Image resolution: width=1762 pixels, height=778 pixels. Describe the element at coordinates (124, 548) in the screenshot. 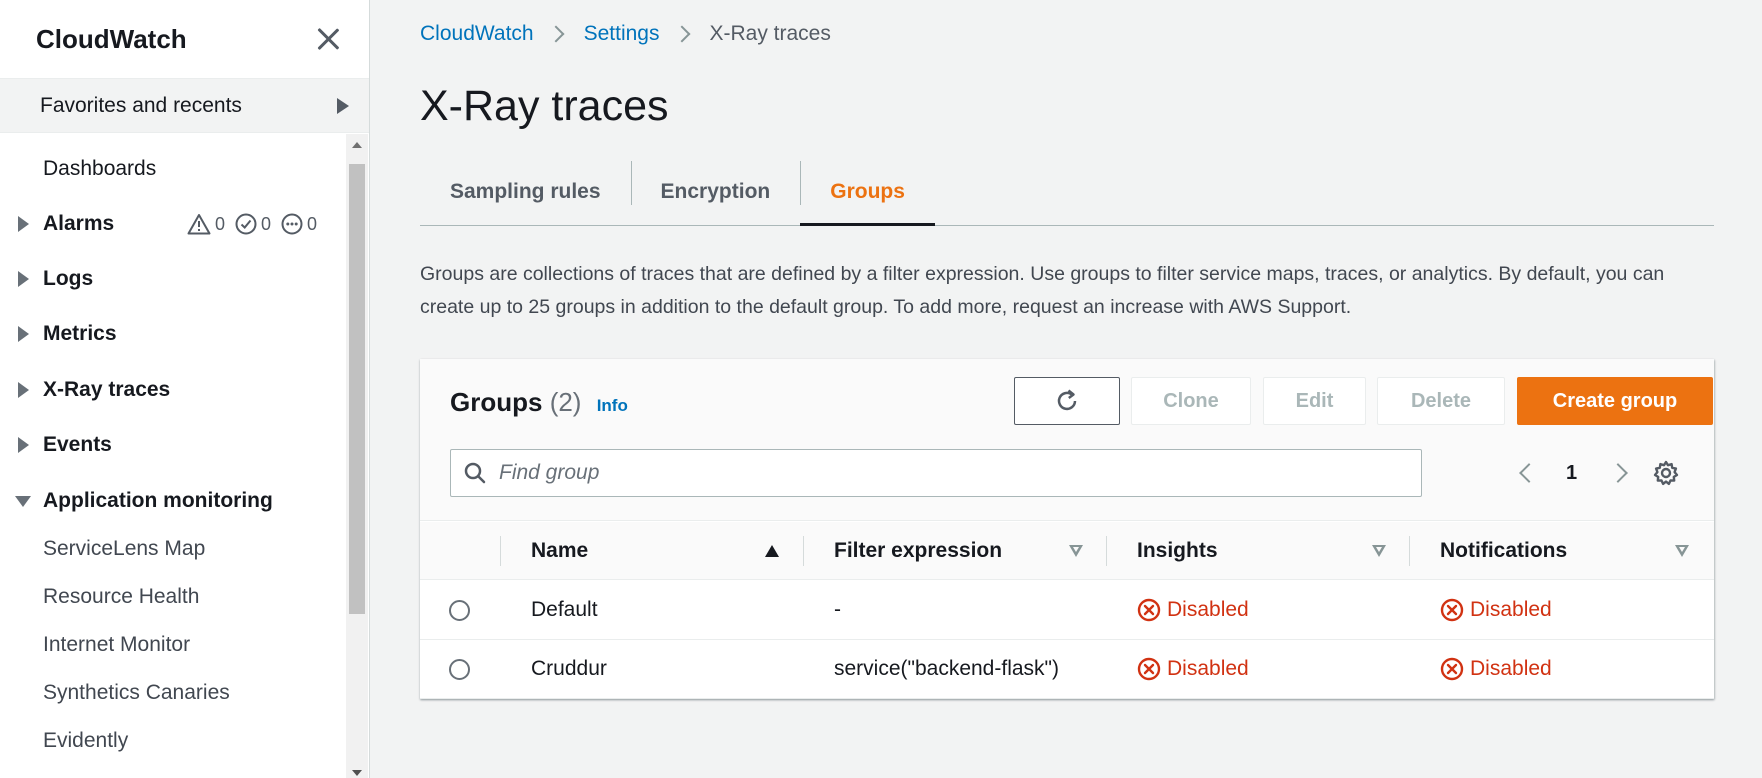

I see `sidebar-item-label: ServiceLens Map` at that location.